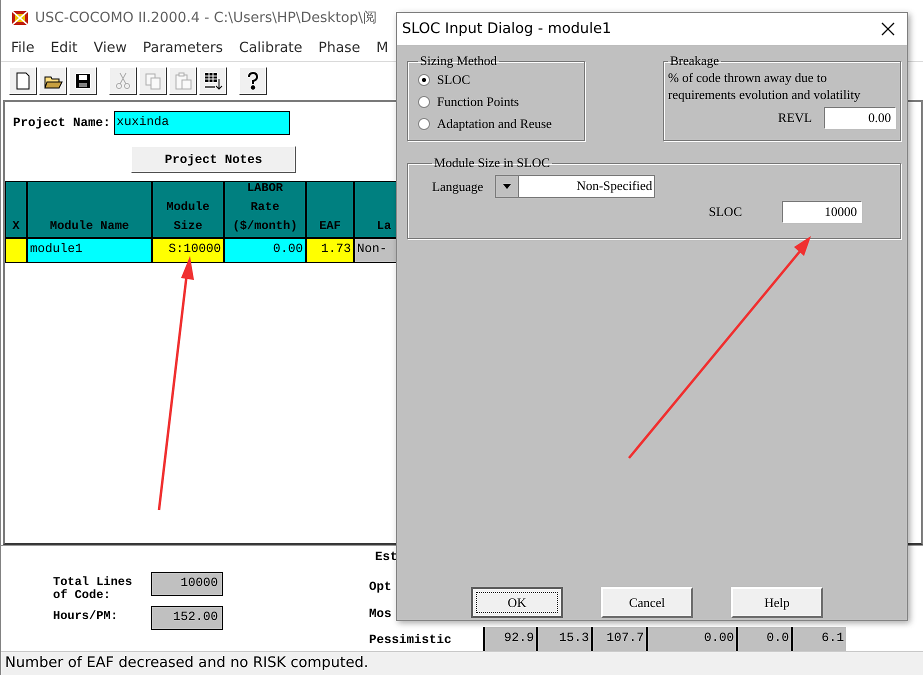 The image size is (923, 675). I want to click on menu-item: Edit, so click(64, 48).